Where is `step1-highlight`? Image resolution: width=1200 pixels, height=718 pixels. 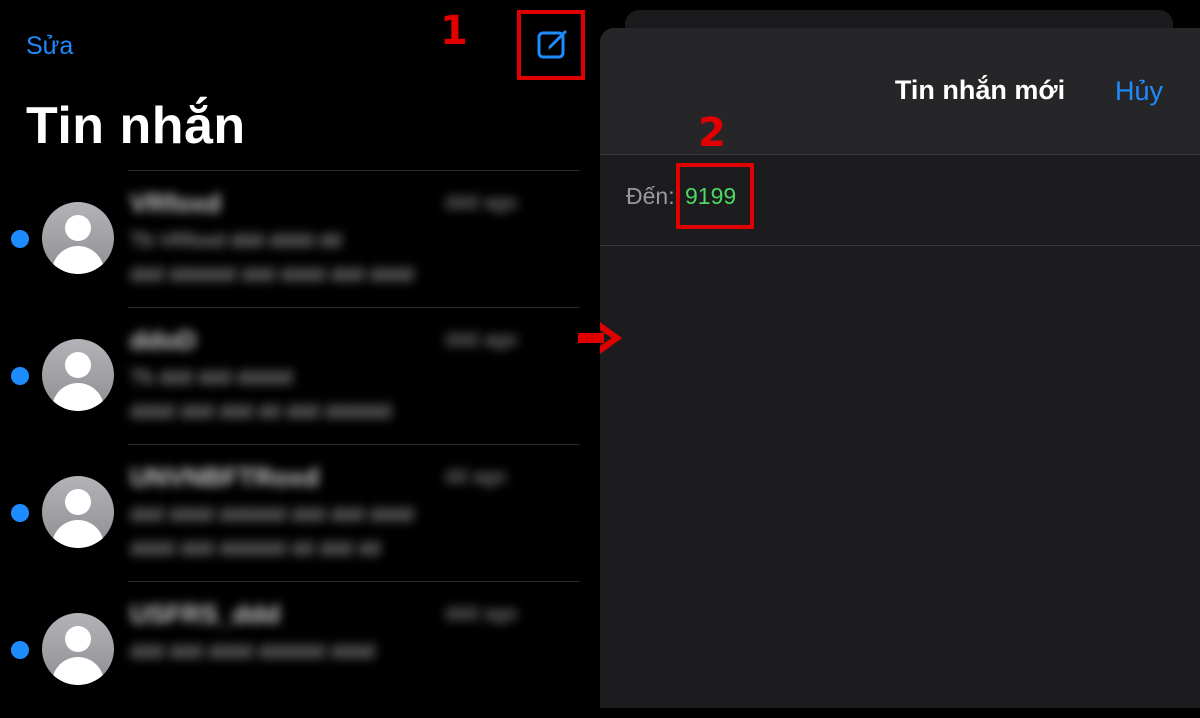 step1-highlight is located at coordinates (551, 45).